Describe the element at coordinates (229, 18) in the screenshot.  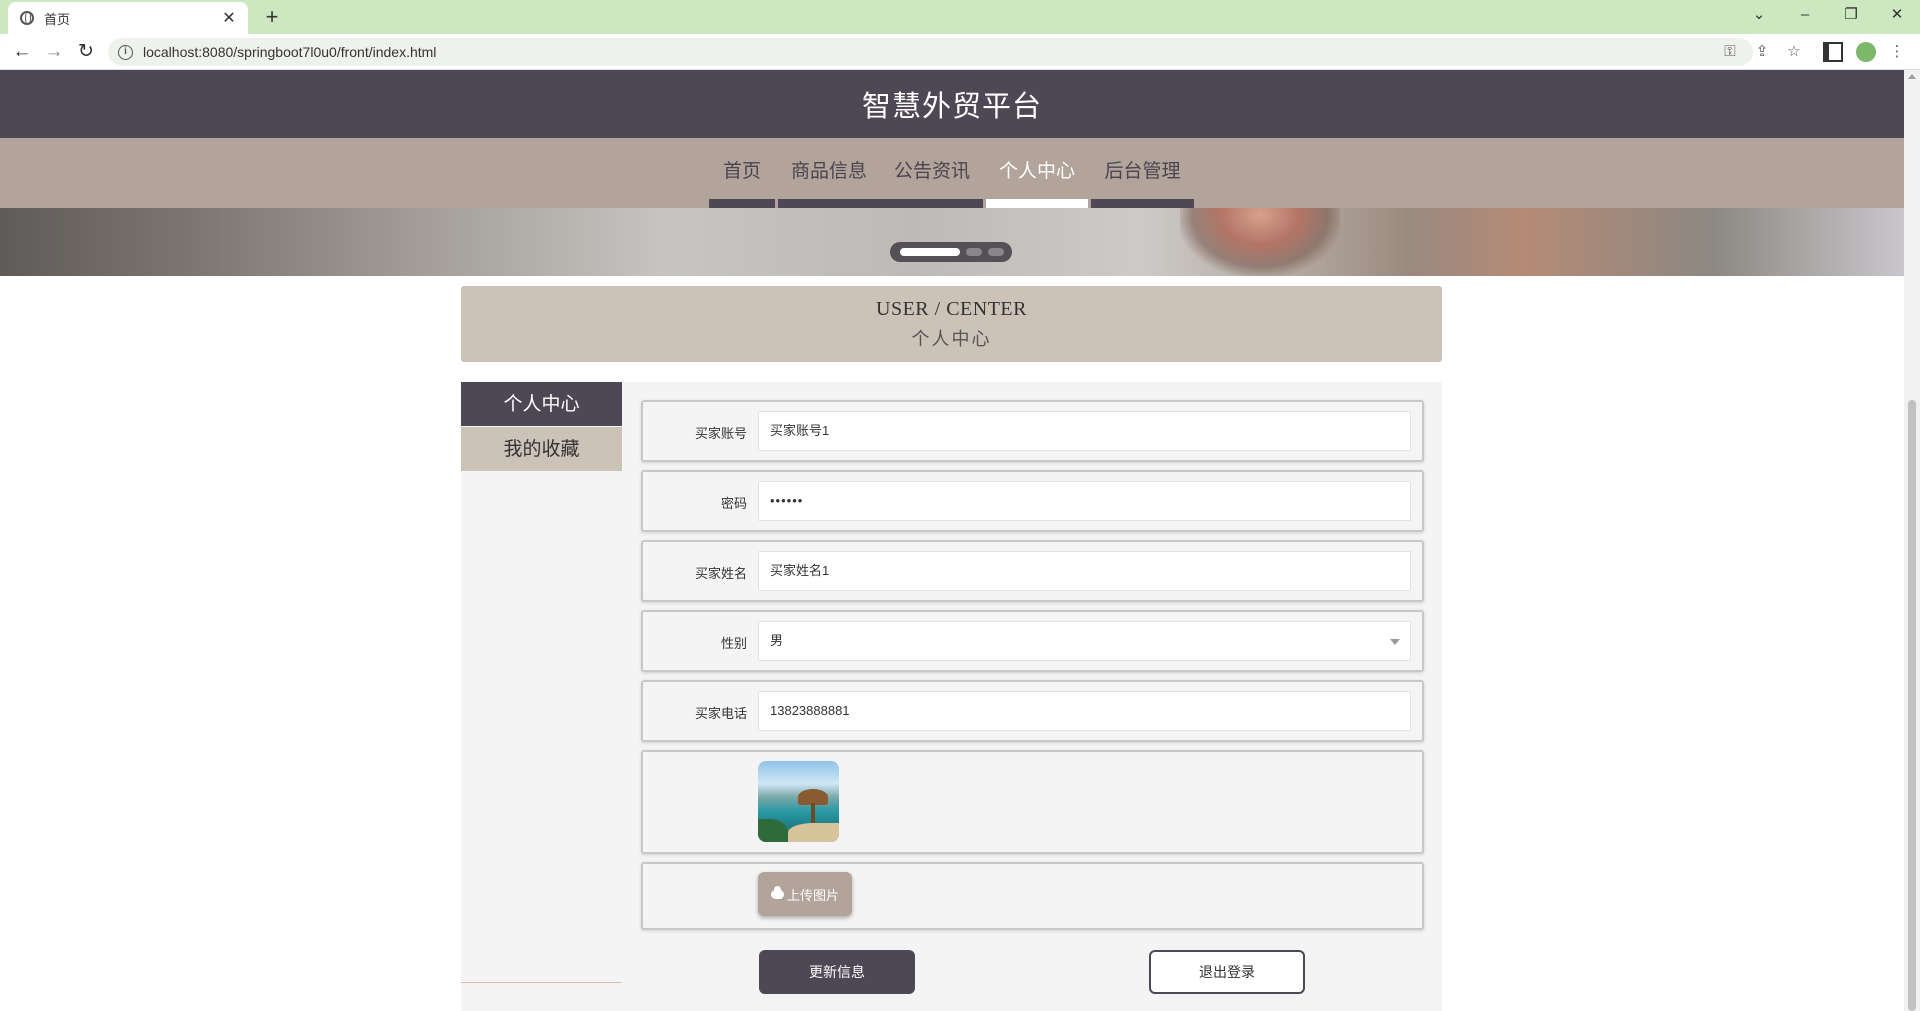
I see `close-tab-icon: ✕` at that location.